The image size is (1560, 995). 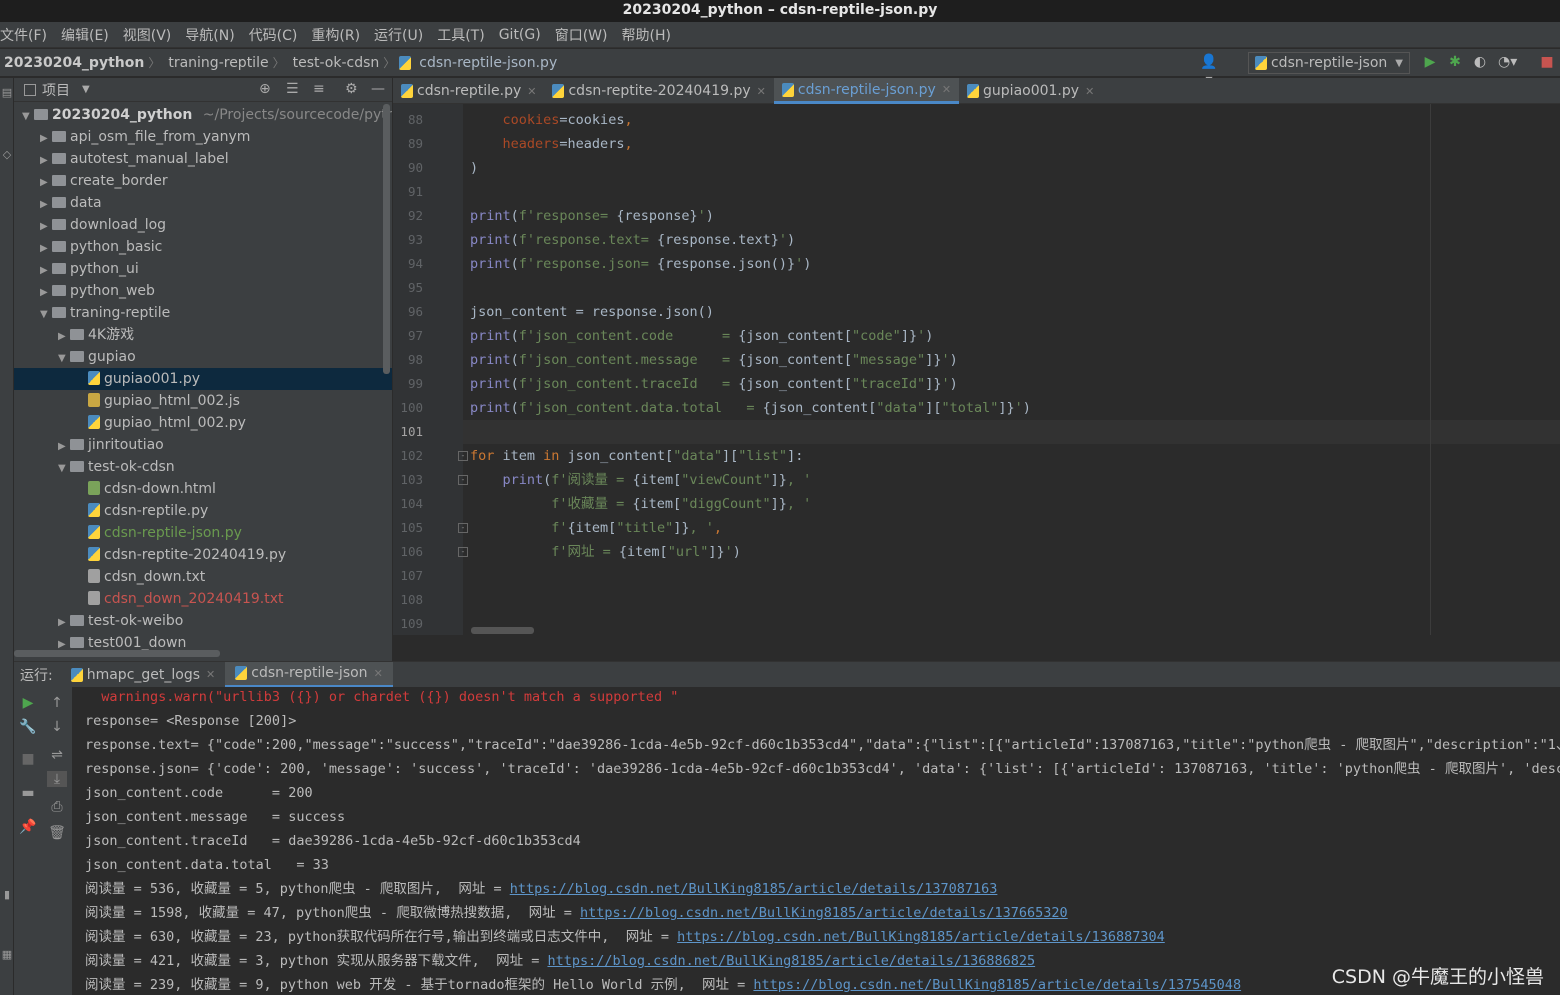 What do you see at coordinates (203, 401) in the screenshot?
I see `tree-file: gupiao_html_002.js` at bounding box center [203, 401].